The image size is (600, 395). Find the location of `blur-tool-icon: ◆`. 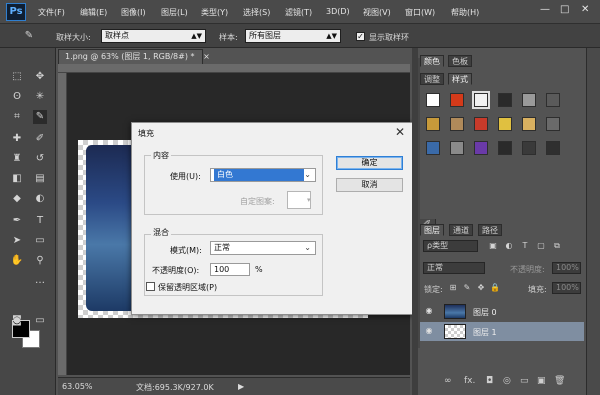

blur-tool-icon: ◆ is located at coordinates (17, 199).